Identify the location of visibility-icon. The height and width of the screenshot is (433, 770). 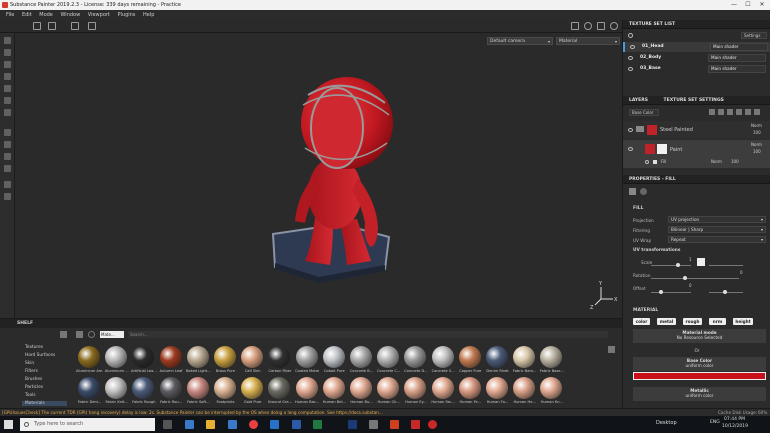
(630, 35).